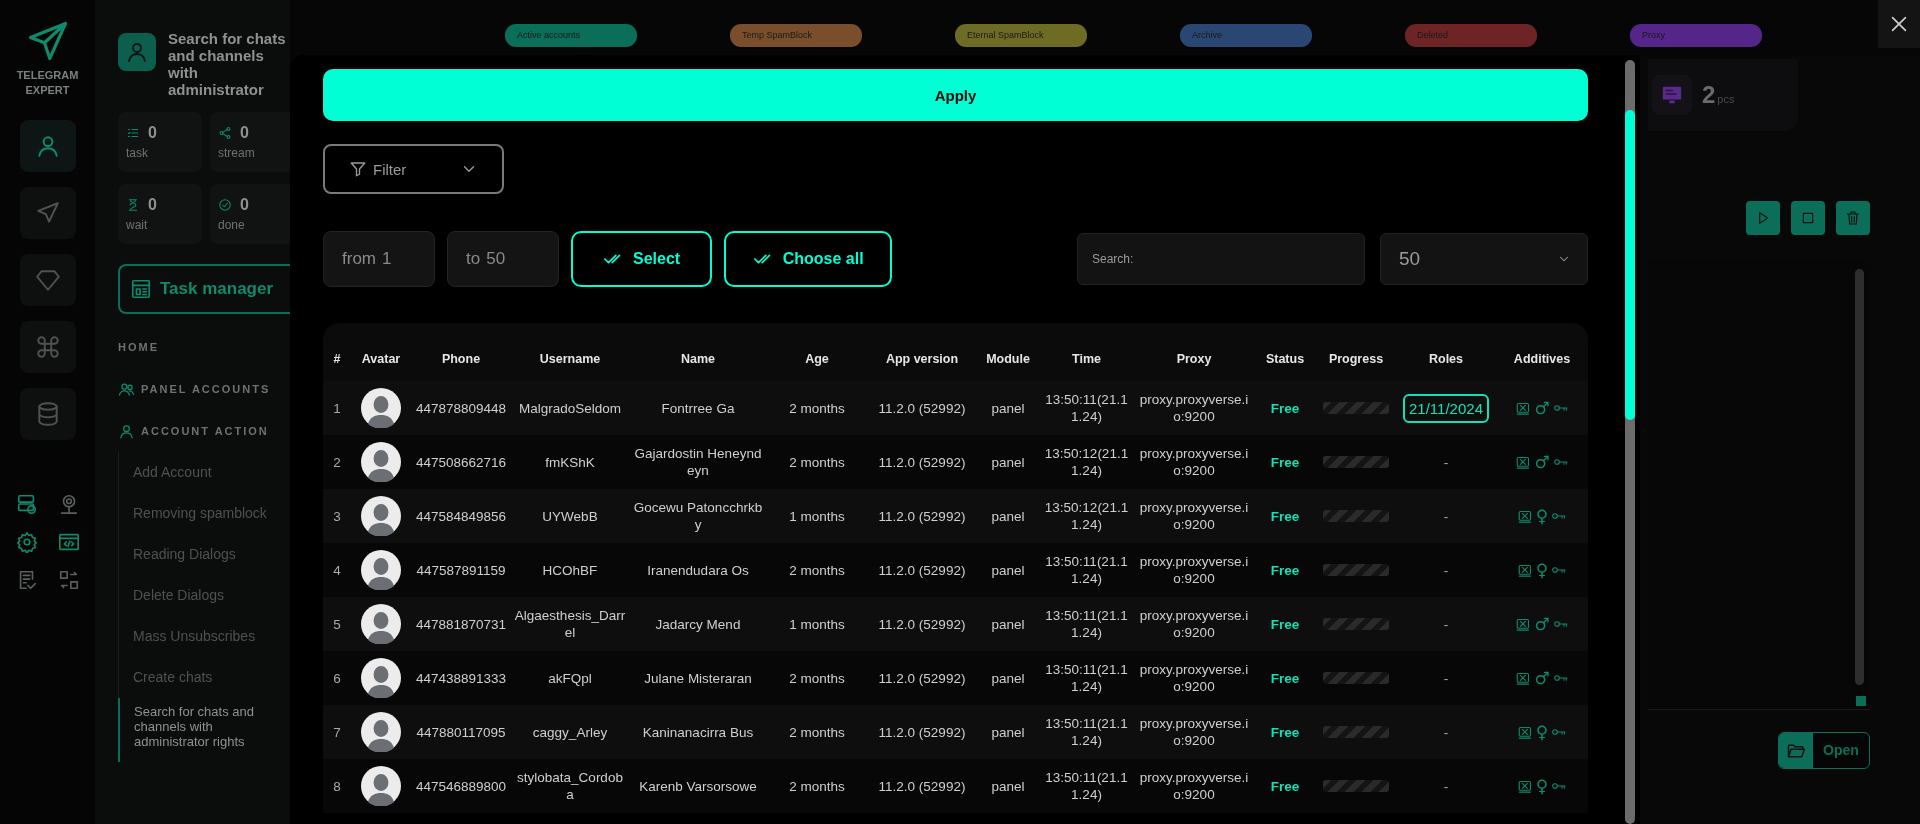  I want to click on column-header: App version, so click(922, 359).